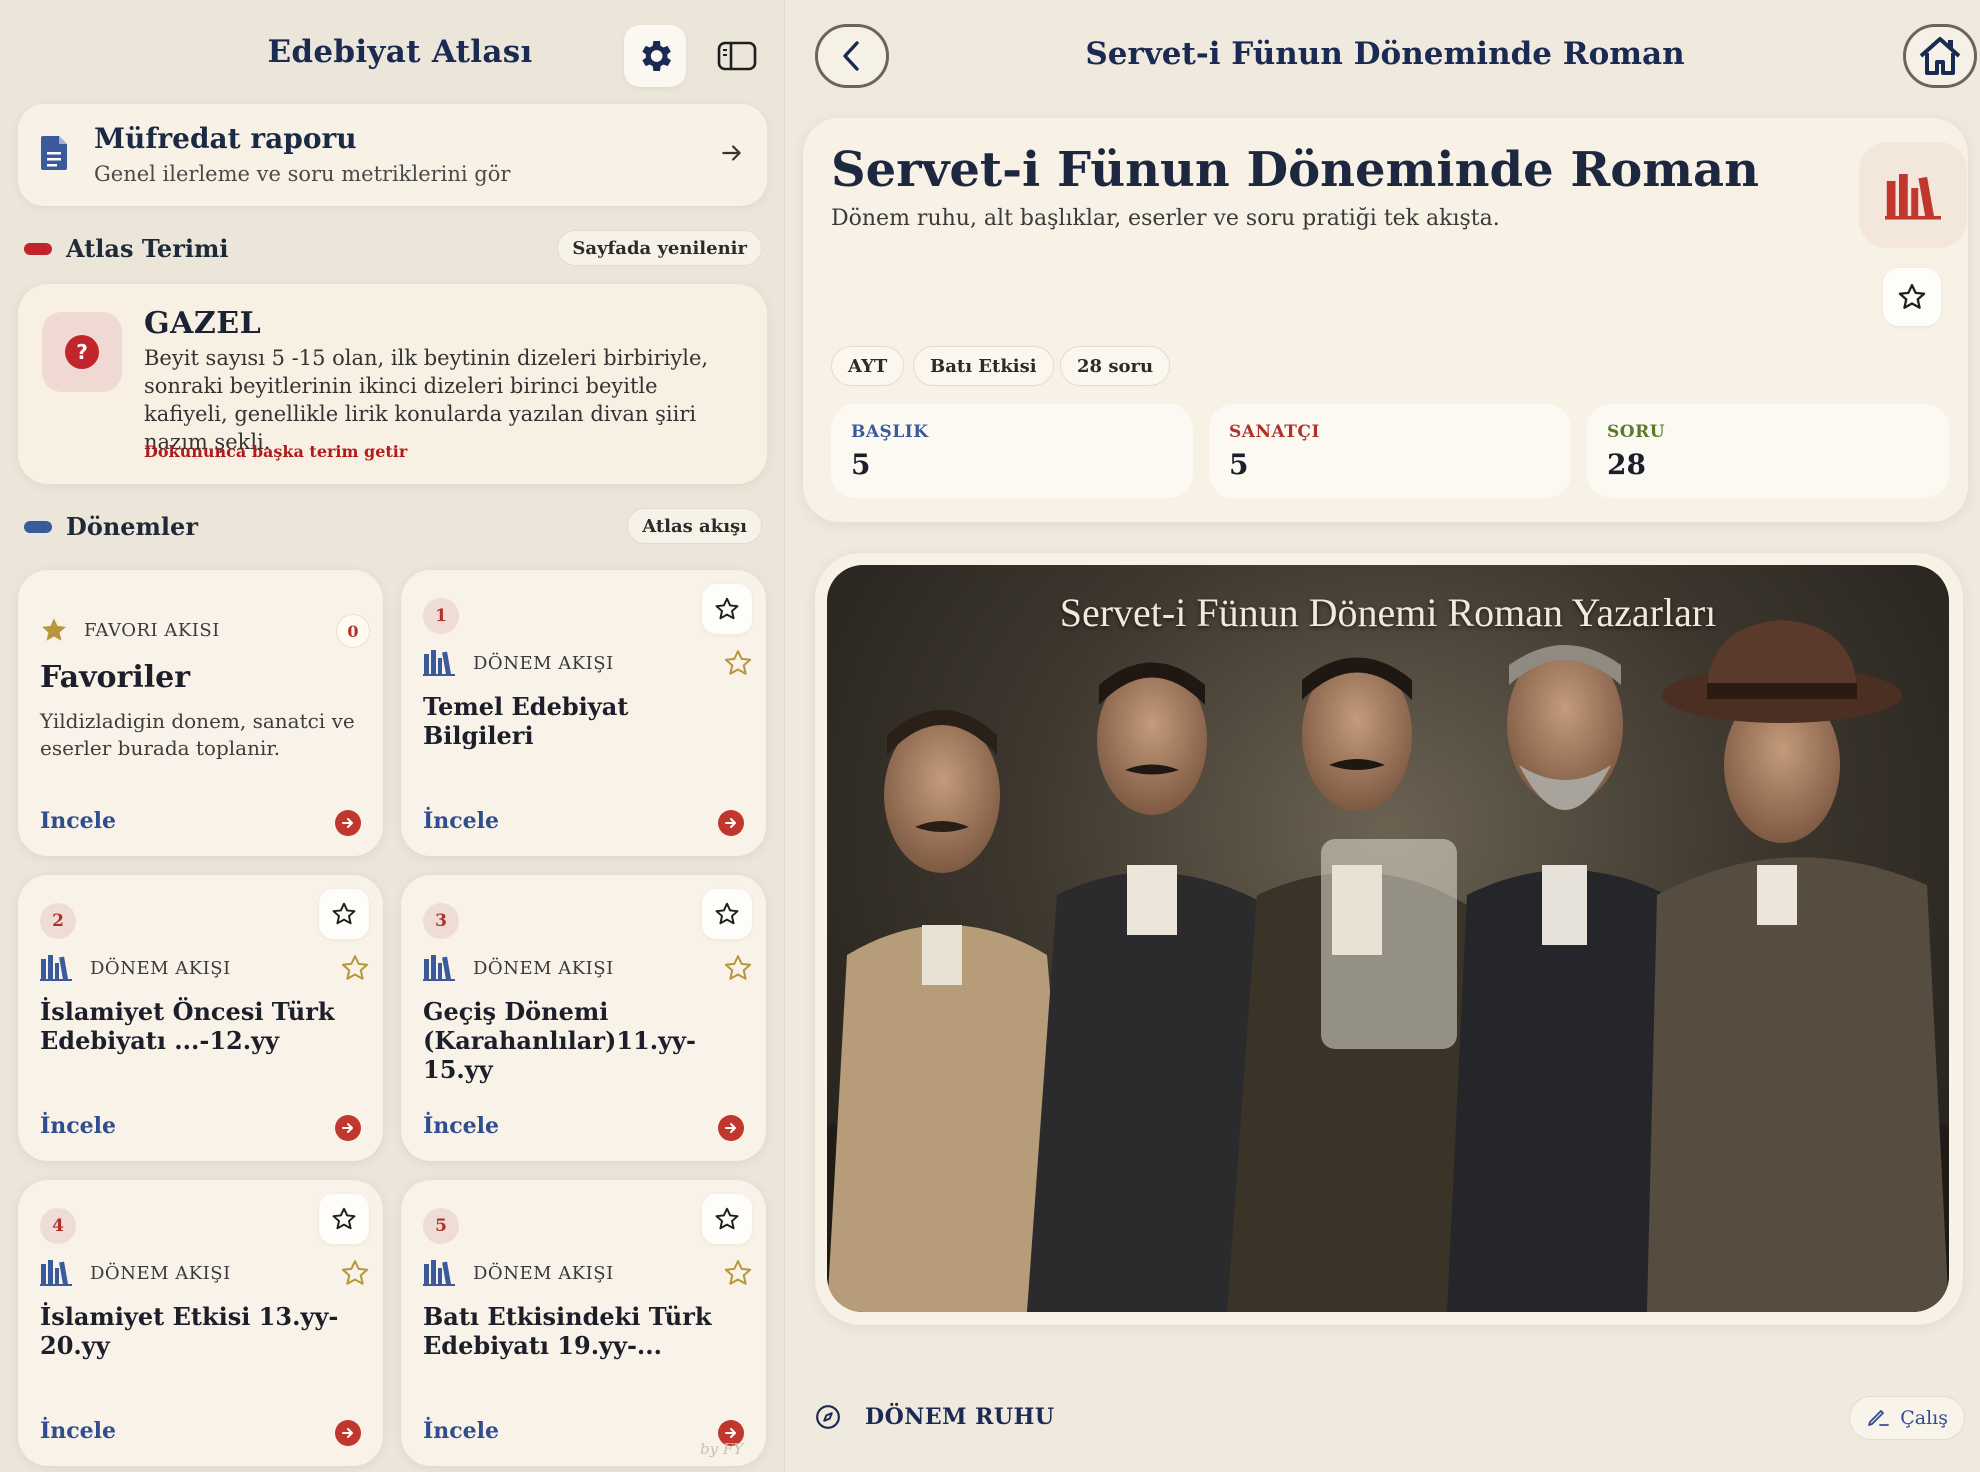 The width and height of the screenshot is (1980, 1472). Describe the element at coordinates (722, 1449) in the screenshot. I see `byline: by FY` at that location.